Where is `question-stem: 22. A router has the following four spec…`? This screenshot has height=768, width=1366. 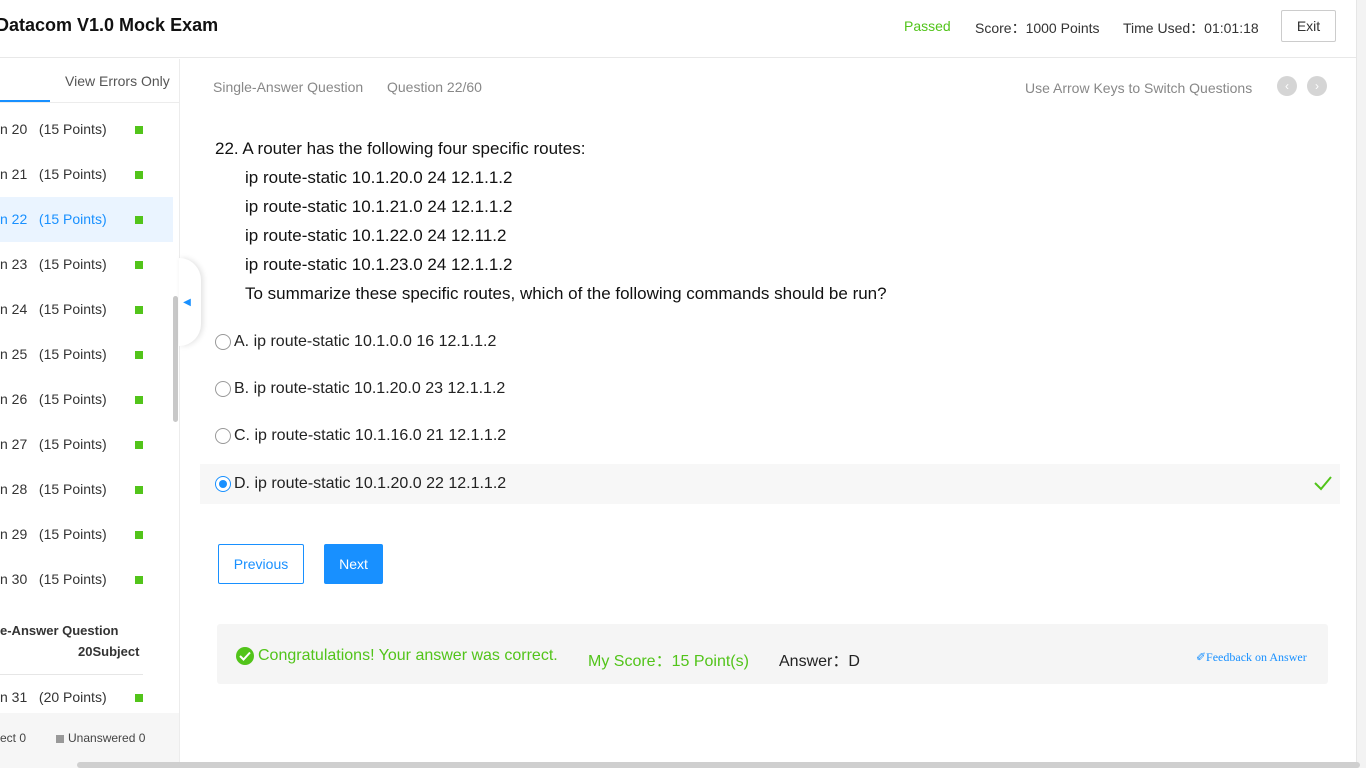
question-stem: 22. A router has the following four spec… is located at coordinates (551, 221).